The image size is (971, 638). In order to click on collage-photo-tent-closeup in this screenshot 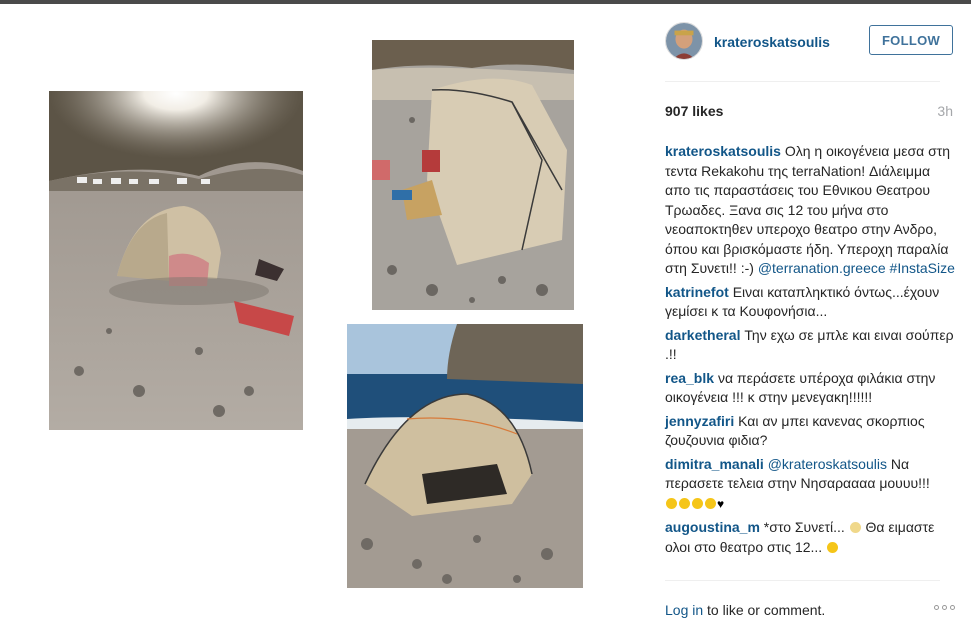, I will do `click(473, 175)`.